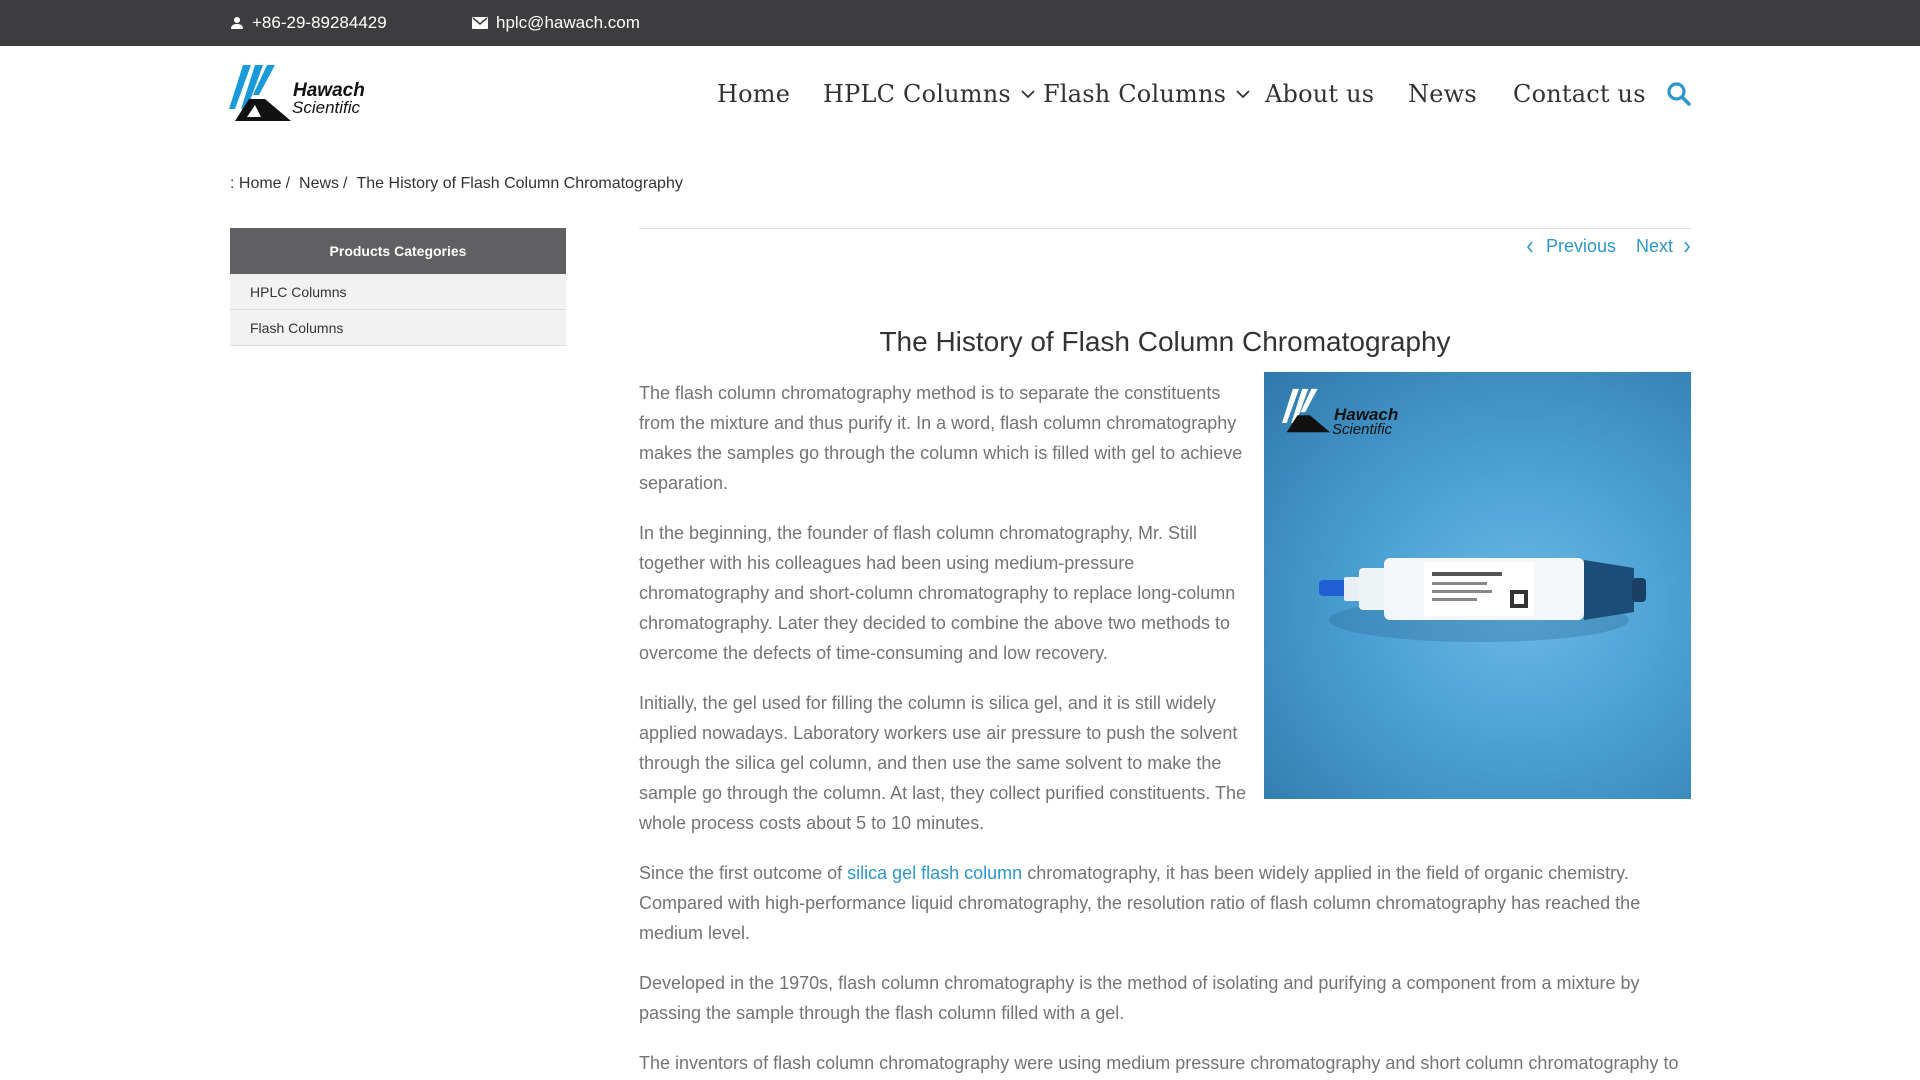 The image size is (1920, 1080). Describe the element at coordinates (298, 291) in the screenshot. I see `sidebar-item-label: HPLC Columns` at that location.